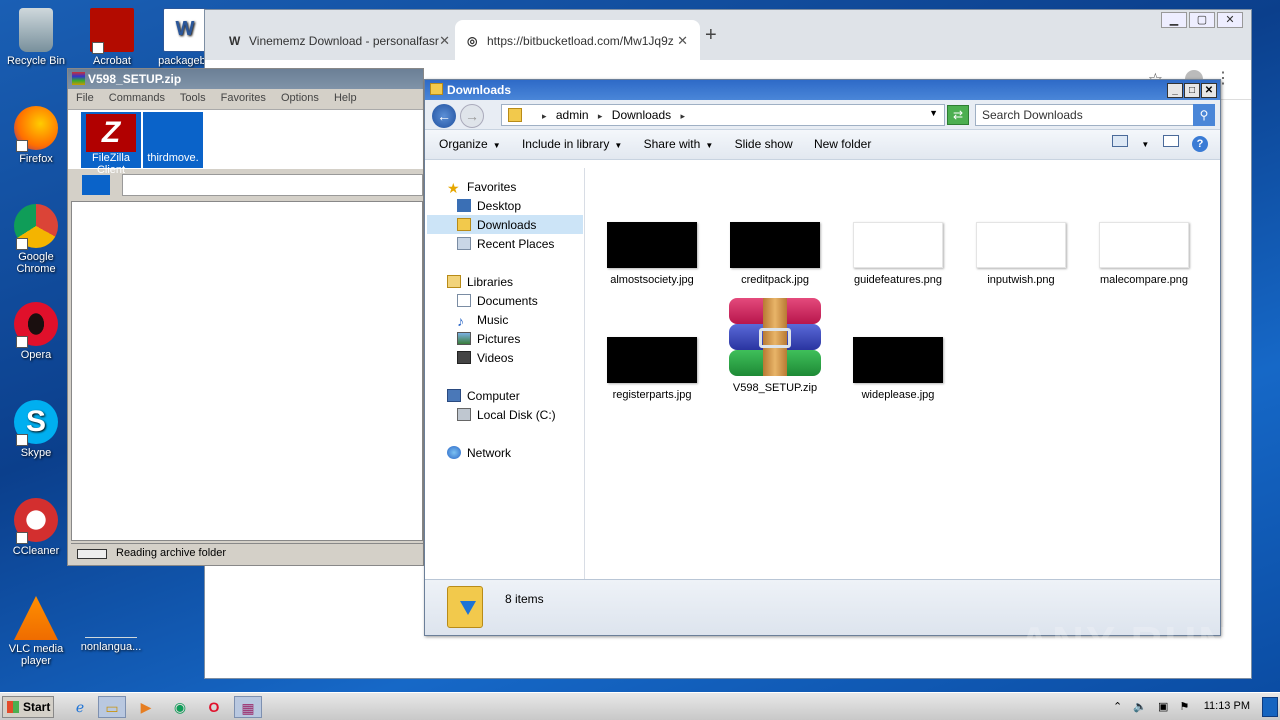 The width and height of the screenshot is (1280, 720). I want to click on forward-arrow-icon: →, so click(472, 116).